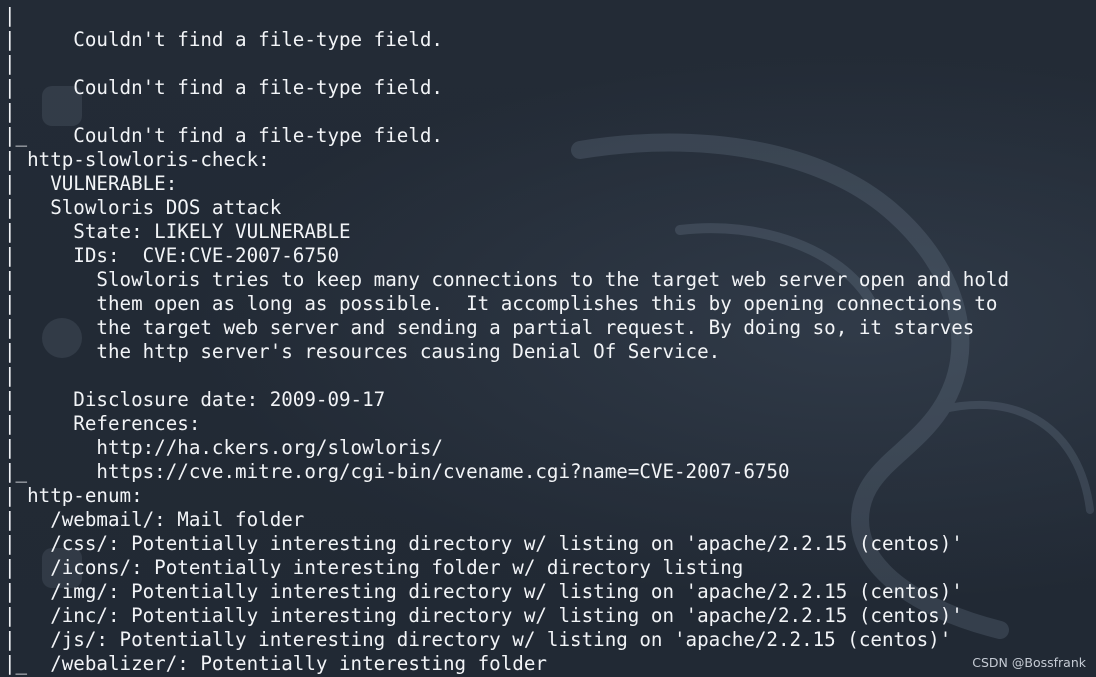 The height and width of the screenshot is (677, 1096). Describe the element at coordinates (73, 495) in the screenshot. I see `terminal-line: | http-enum:` at that location.